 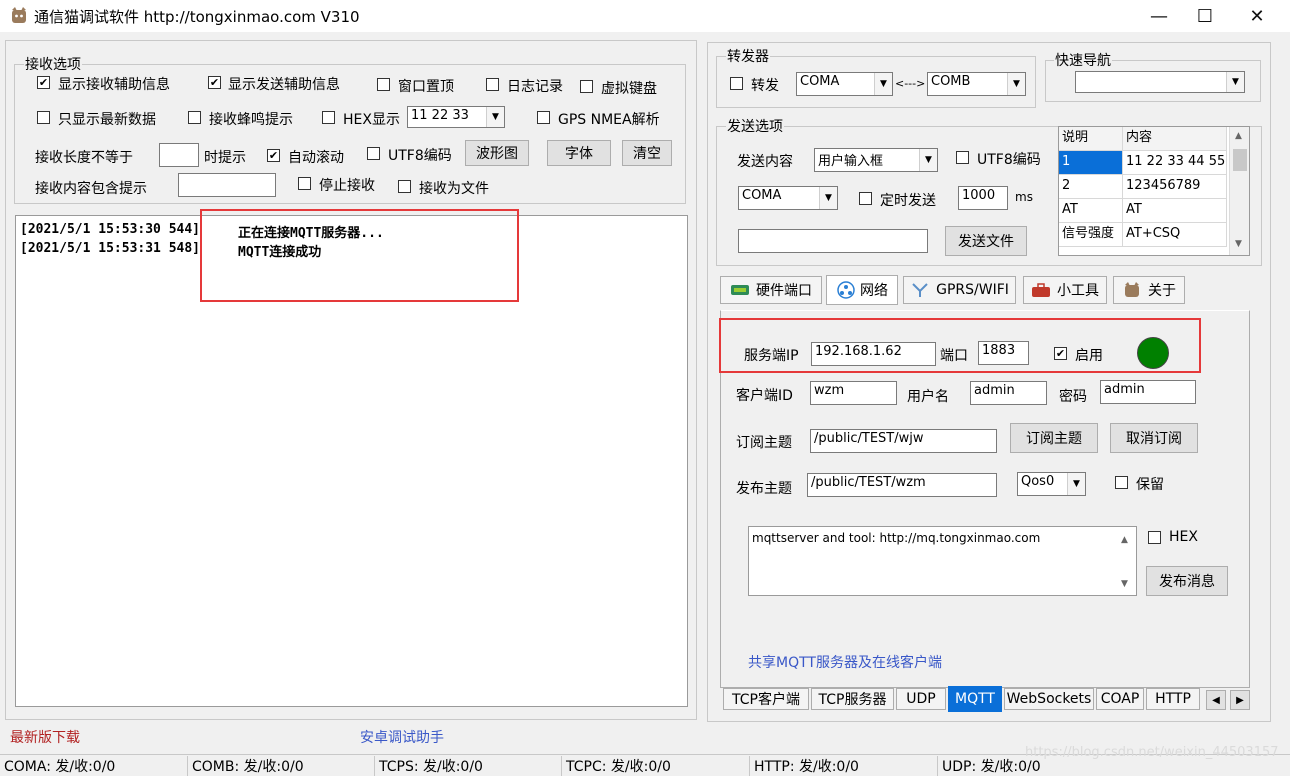 What do you see at coordinates (1240, 160) in the screenshot?
I see `scroll-thumb` at bounding box center [1240, 160].